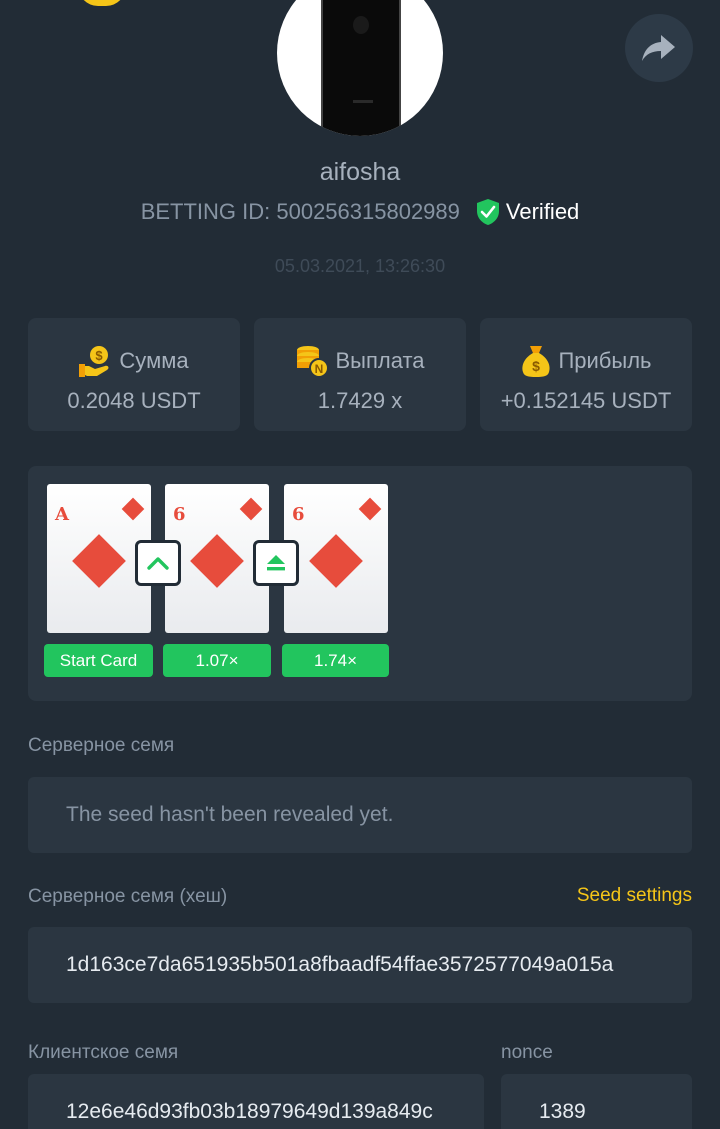 The image size is (720, 1129). I want to click on hand-coin-icon: $, so click(94, 361).